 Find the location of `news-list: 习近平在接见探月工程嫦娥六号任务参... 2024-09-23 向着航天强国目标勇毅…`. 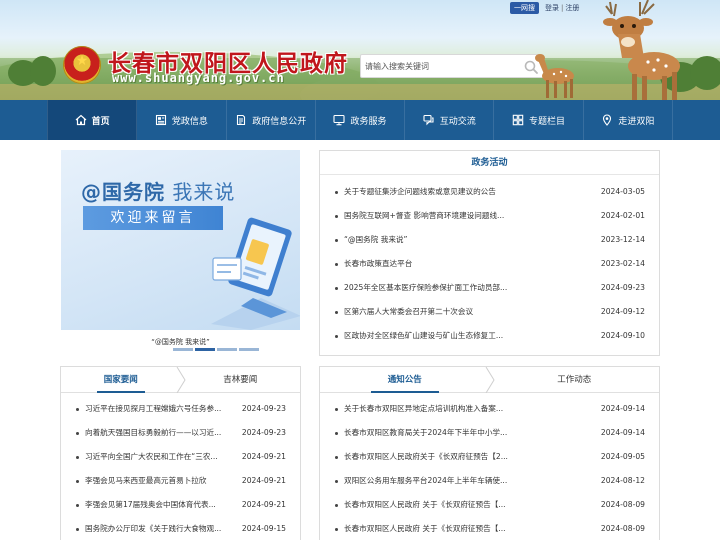

news-list: 习近平在接见探月工程嫦娥六号任务参... 2024-09-23 向着航天强国目标勇毅… is located at coordinates (180, 468).